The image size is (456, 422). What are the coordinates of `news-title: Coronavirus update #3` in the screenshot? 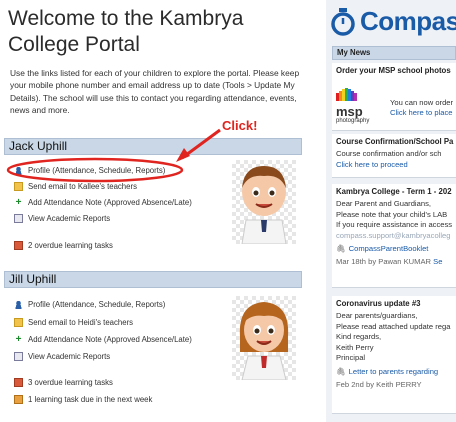 It's located at (378, 303).